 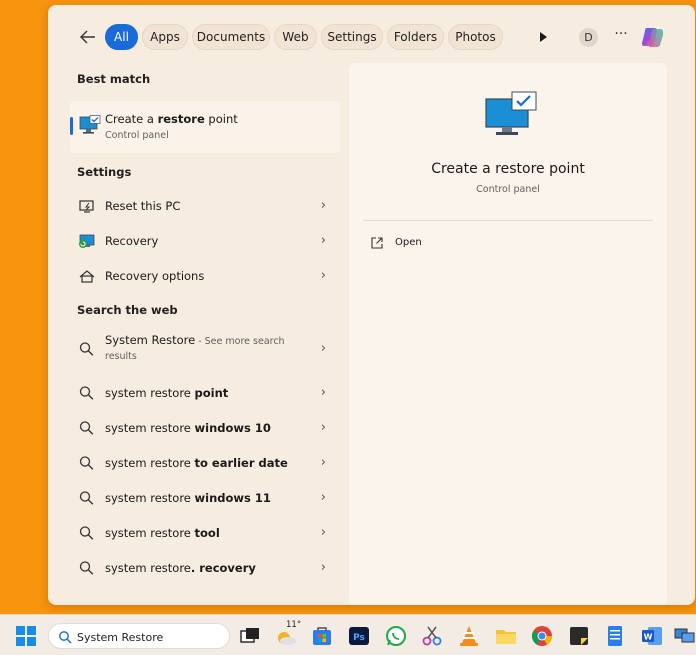 What do you see at coordinates (684, 636) in the screenshot?
I see `network-icon` at bounding box center [684, 636].